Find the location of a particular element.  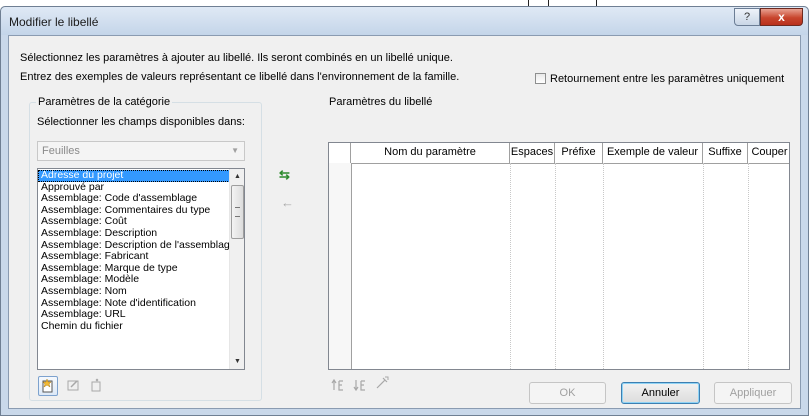

help-icon: ? is located at coordinates (747, 17).